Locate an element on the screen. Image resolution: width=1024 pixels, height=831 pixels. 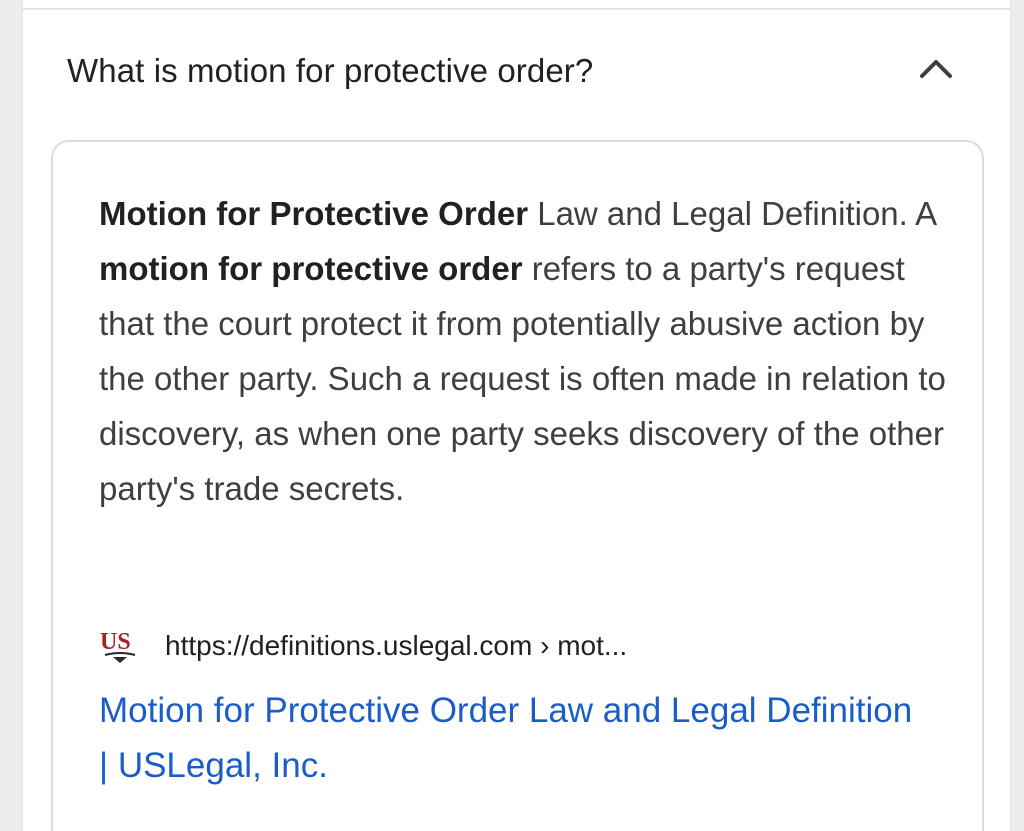
faq-question-row: What is motion for protective order? is located at coordinates (516, 74).